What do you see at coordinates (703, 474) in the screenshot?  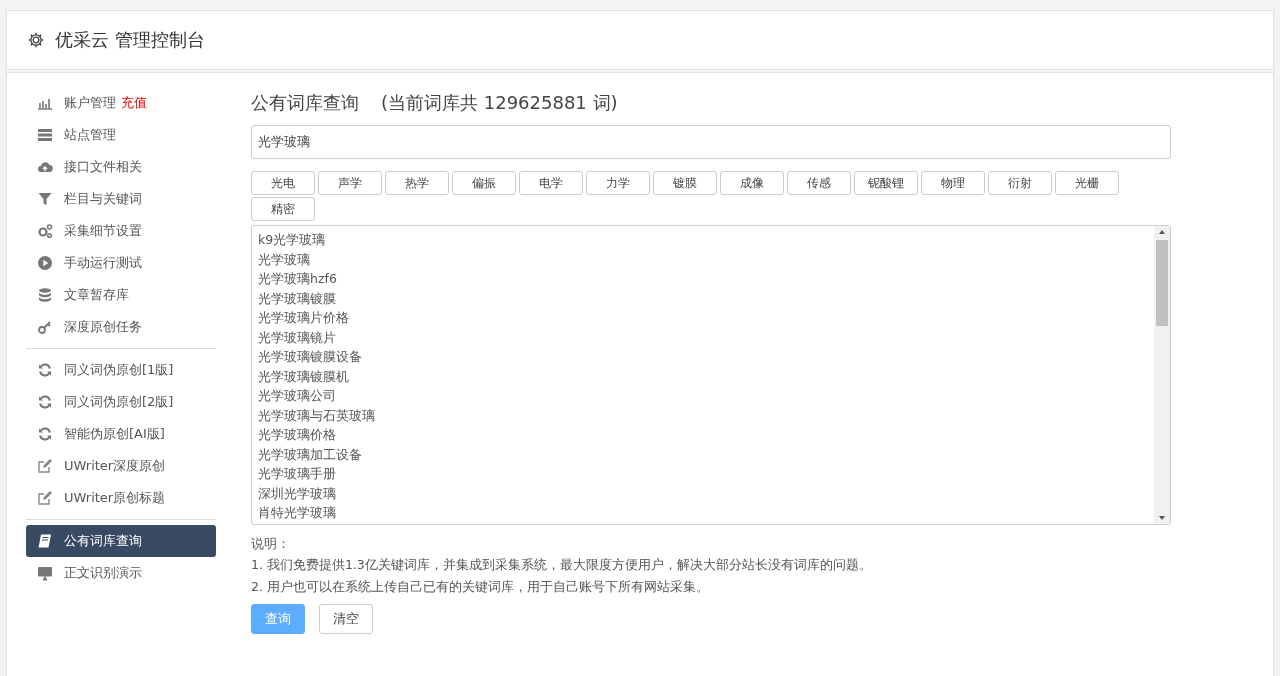 I see `result-item: 光学玻璃手册` at bounding box center [703, 474].